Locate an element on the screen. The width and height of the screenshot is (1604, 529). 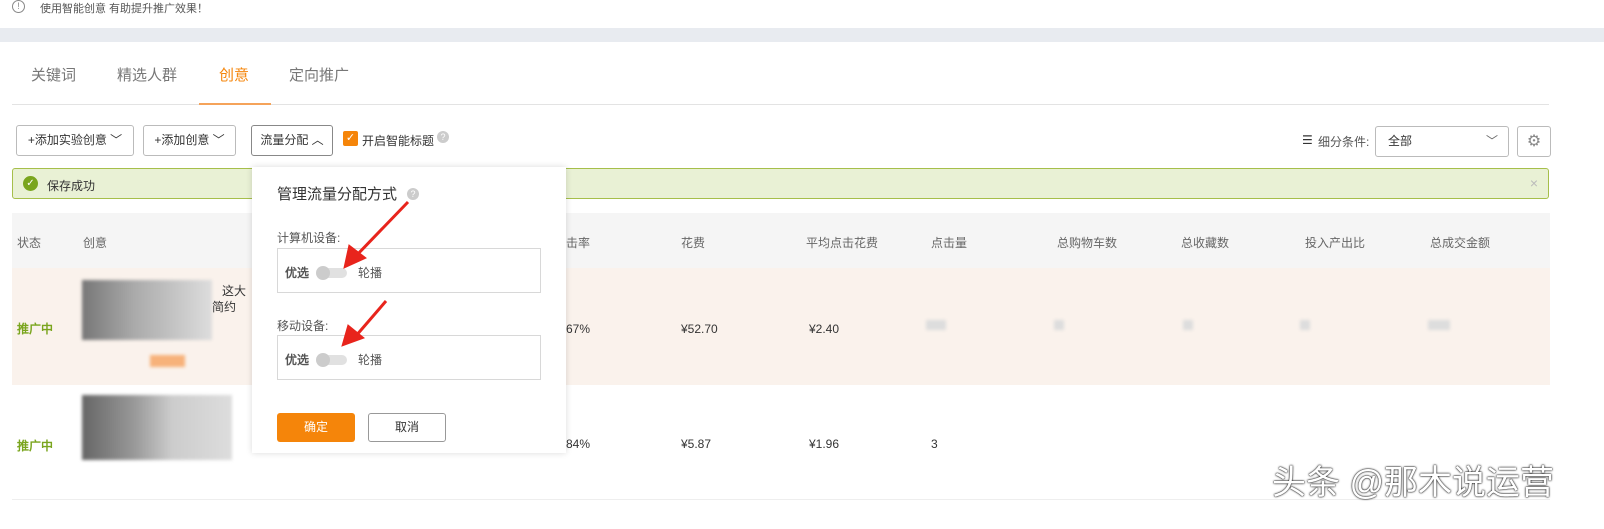
watermark: 头条 @那木说运营 is located at coordinates (1413, 483).